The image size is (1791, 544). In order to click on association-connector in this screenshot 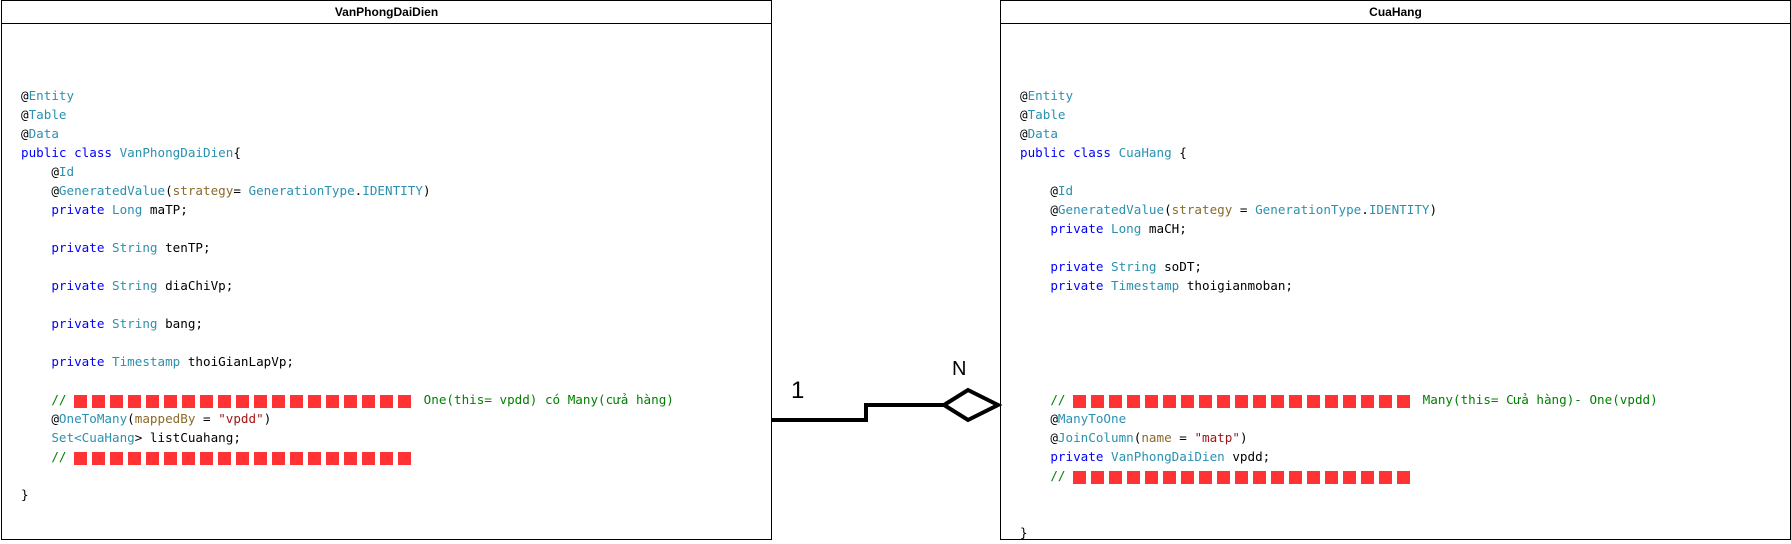, I will do `click(887, 405)`.